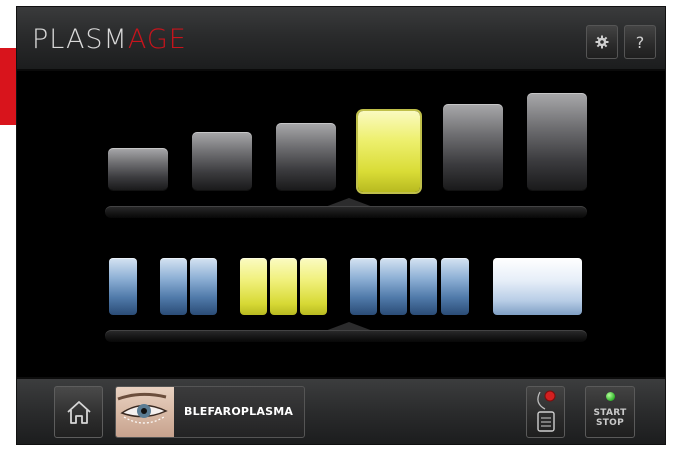  Describe the element at coordinates (157, 39) in the screenshot. I see `logo-text-accent: AGE` at that location.